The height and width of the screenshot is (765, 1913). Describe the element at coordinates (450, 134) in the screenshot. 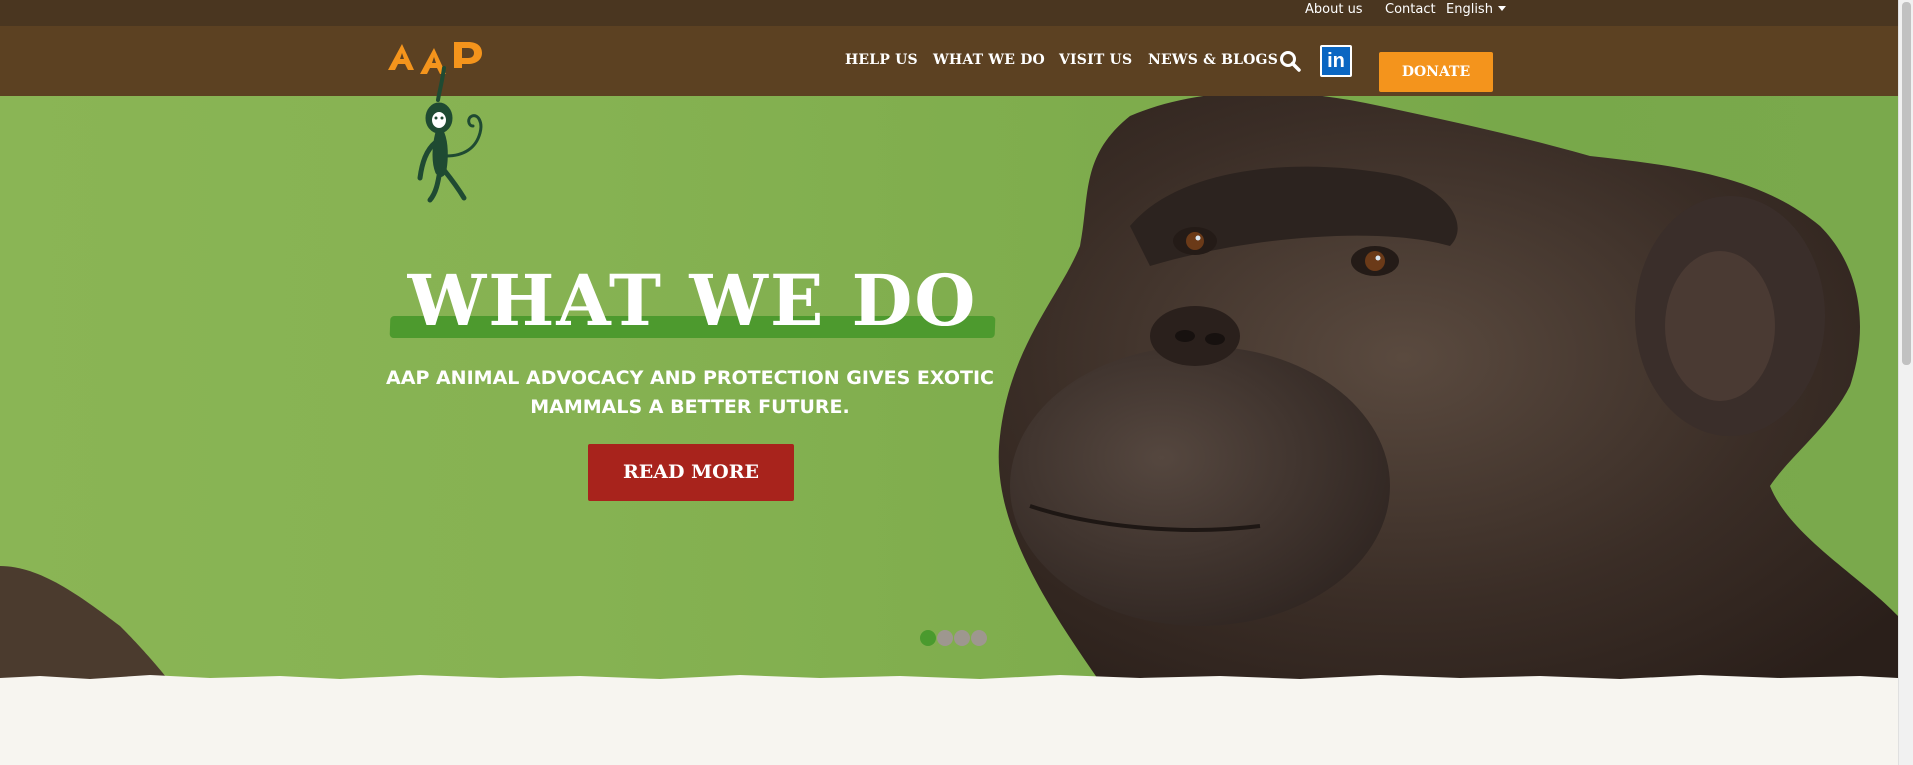

I see `monkey-icon` at that location.